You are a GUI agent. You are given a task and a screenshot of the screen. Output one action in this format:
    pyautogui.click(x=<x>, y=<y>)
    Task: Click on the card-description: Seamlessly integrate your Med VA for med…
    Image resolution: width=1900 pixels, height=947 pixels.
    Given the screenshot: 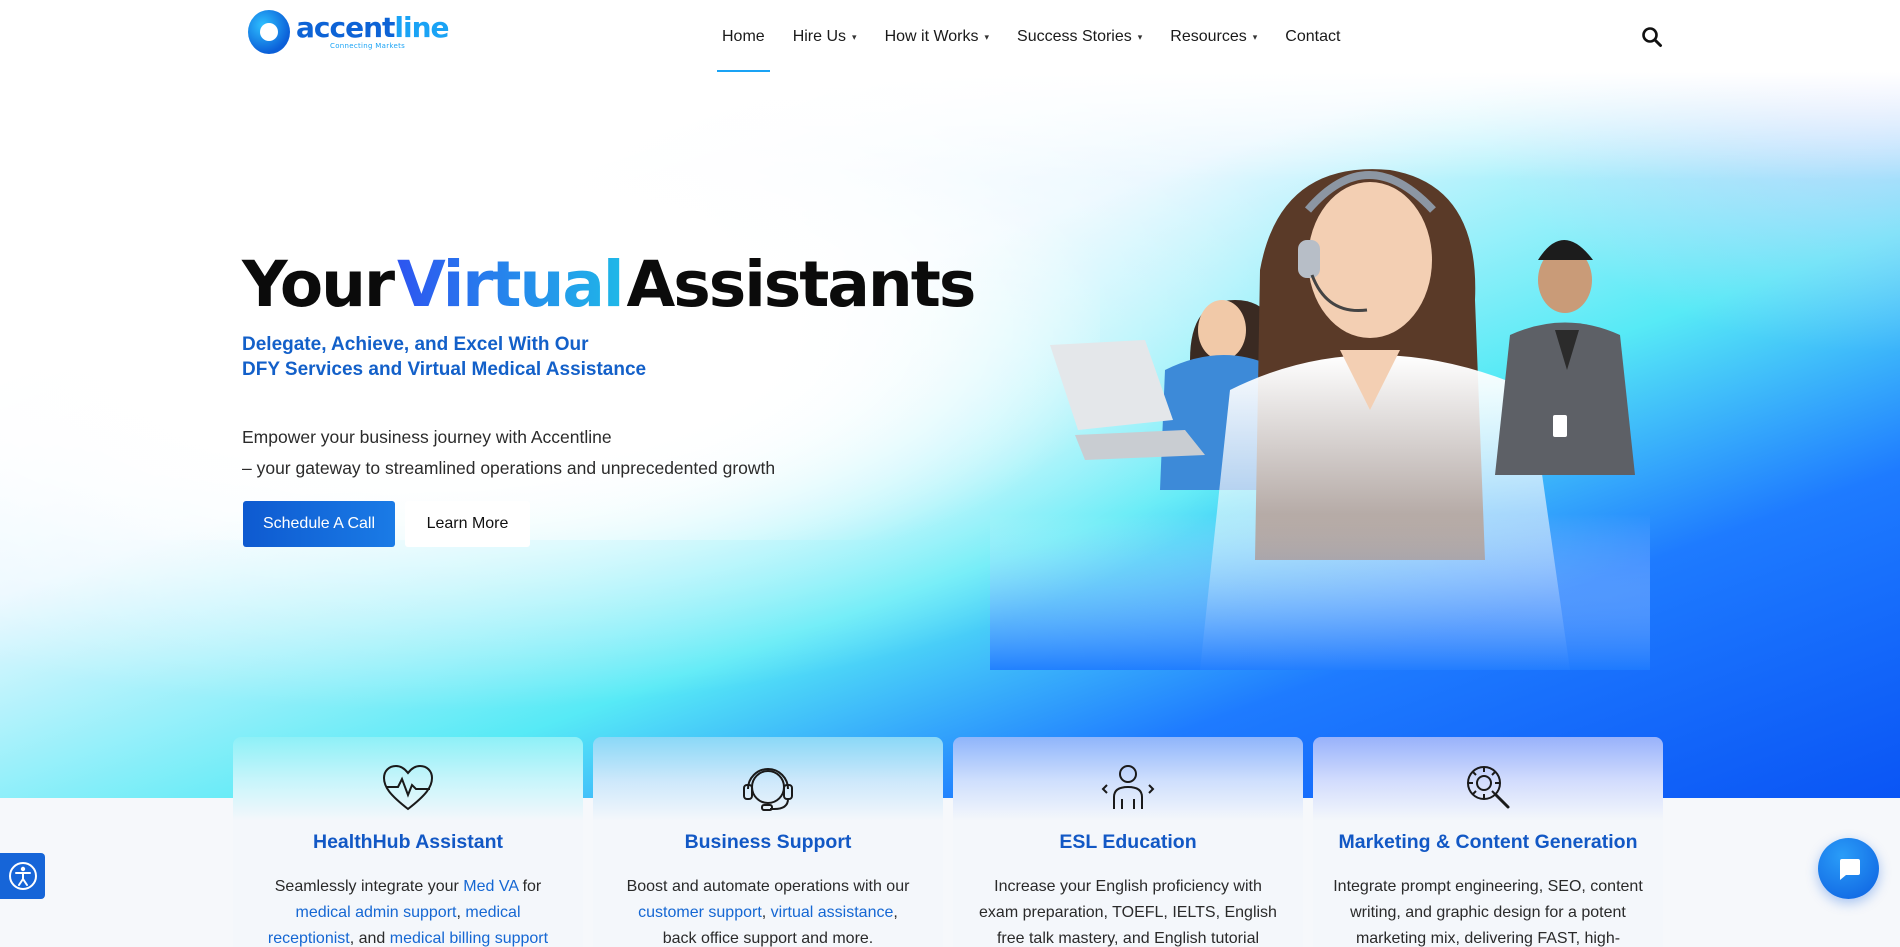 What is the action you would take?
    pyautogui.click(x=408, y=910)
    